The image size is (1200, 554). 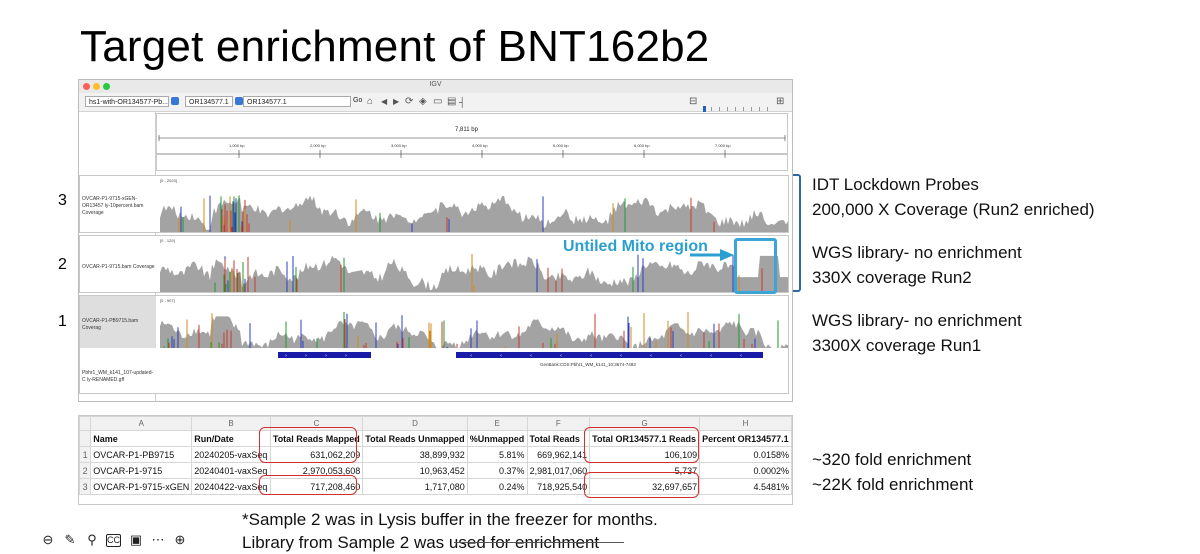 I want to click on table-cell: 669,962,141, so click(x=558, y=454).